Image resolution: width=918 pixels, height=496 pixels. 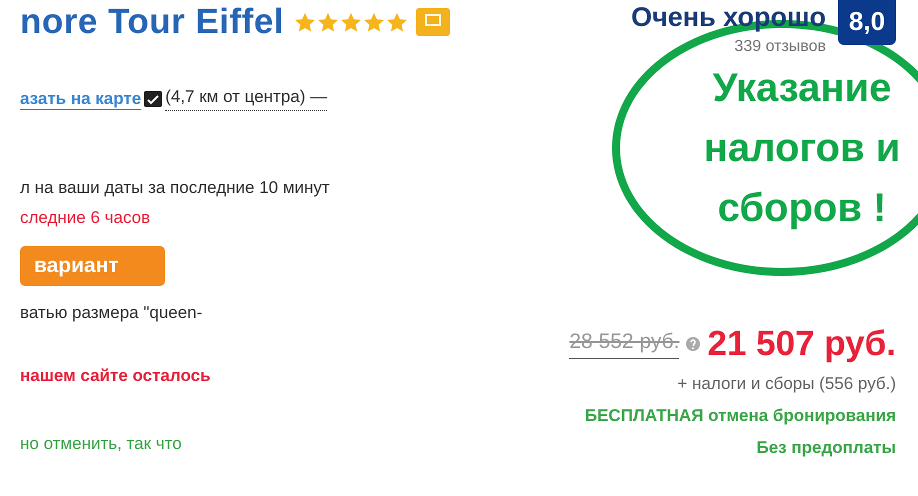 What do you see at coordinates (624, 344) in the screenshot?
I see `original-price: 28 552 руб.` at bounding box center [624, 344].